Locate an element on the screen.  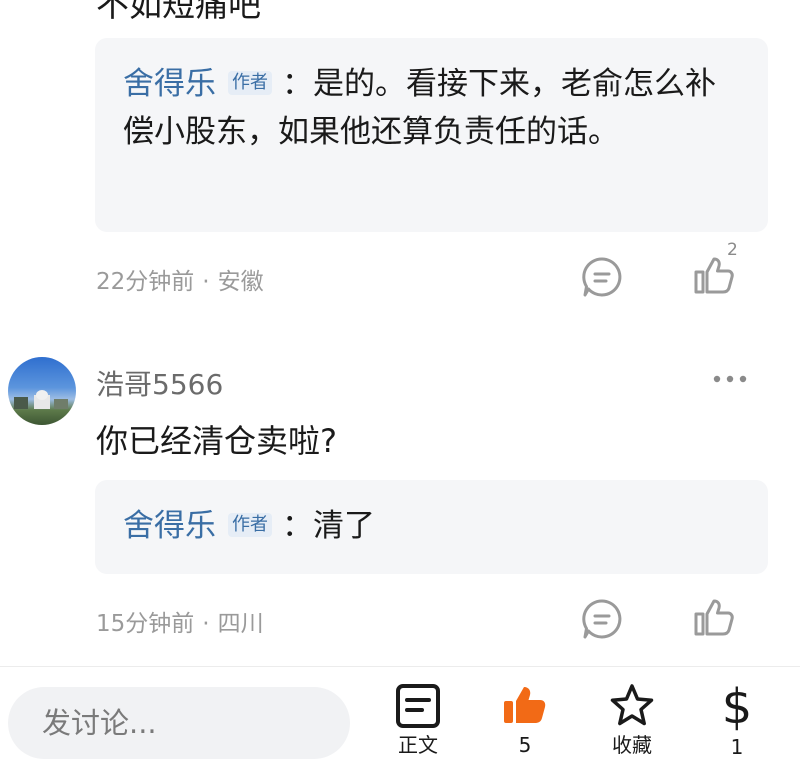
avatar is located at coordinates (42, 391).